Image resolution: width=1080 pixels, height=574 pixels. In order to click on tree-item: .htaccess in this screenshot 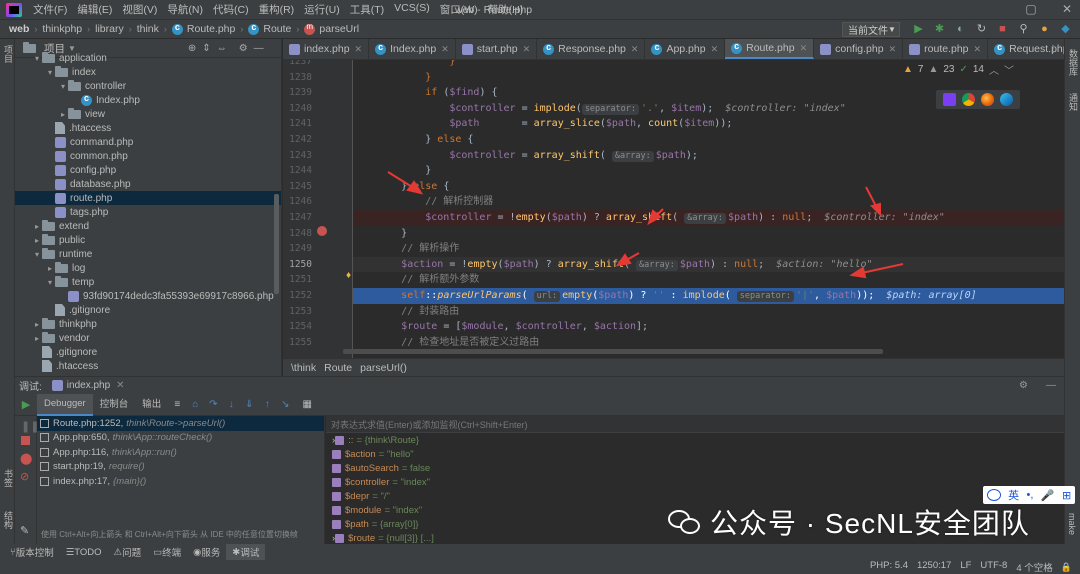, I will do `click(148, 128)`.